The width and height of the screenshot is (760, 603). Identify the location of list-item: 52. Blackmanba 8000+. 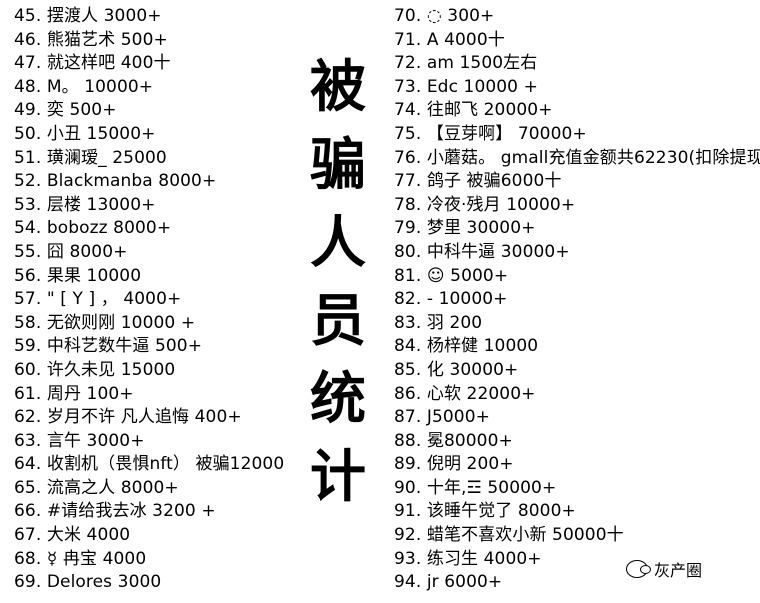
(115, 181).